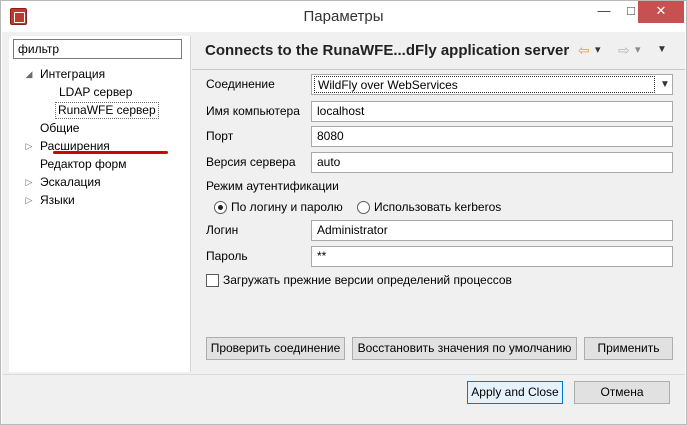 Image resolution: width=687 pixels, height=425 pixels. I want to click on minimize-button: —, so click(604, 12).